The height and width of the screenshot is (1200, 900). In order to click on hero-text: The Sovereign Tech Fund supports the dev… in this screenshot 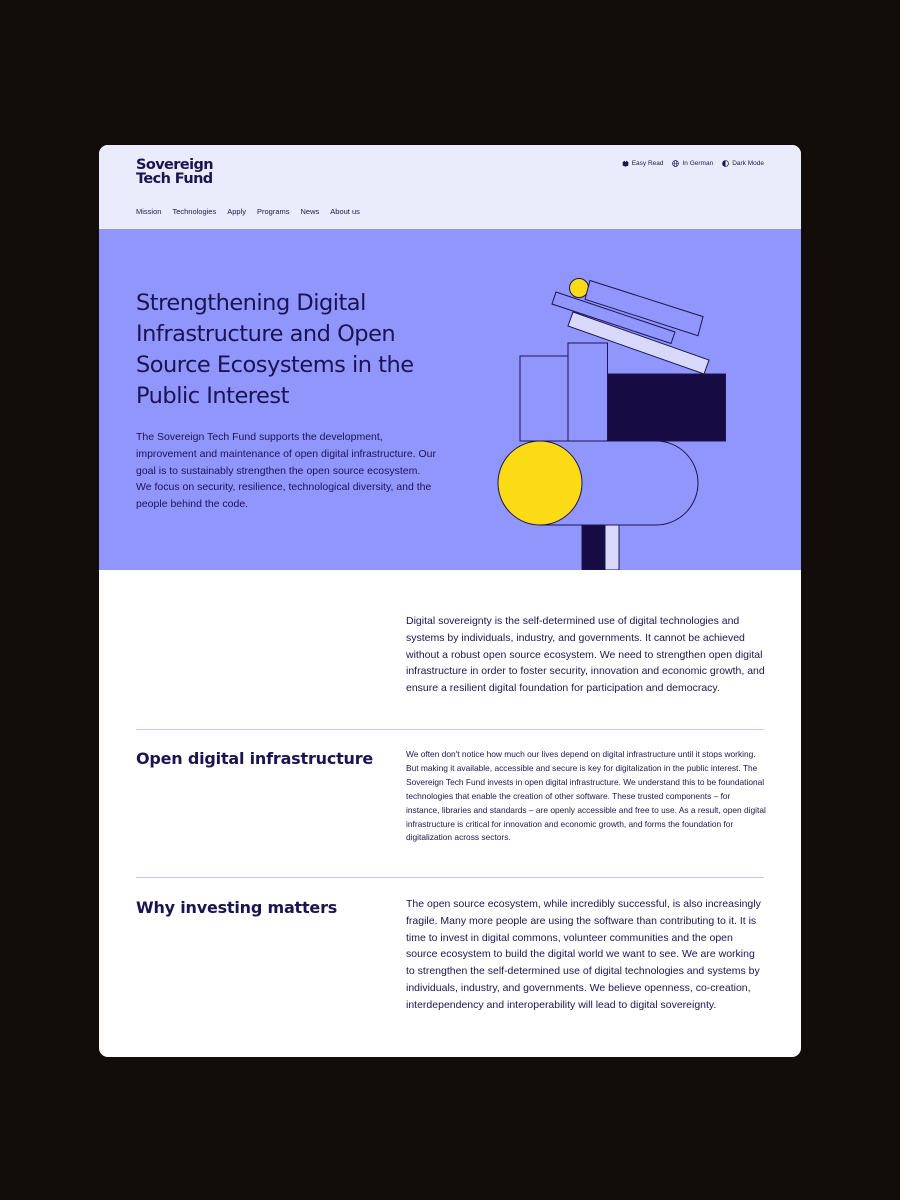, I will do `click(286, 471)`.